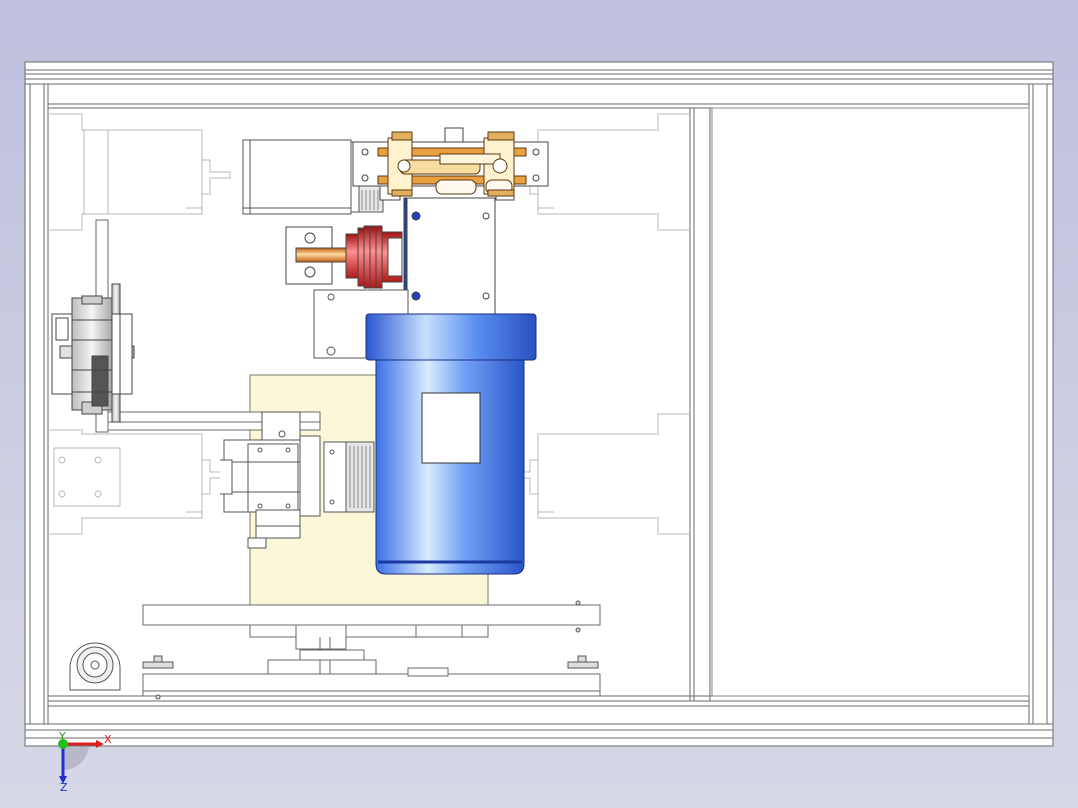  Describe the element at coordinates (62, 736) in the screenshot. I see `y-axis-label: Y` at that location.